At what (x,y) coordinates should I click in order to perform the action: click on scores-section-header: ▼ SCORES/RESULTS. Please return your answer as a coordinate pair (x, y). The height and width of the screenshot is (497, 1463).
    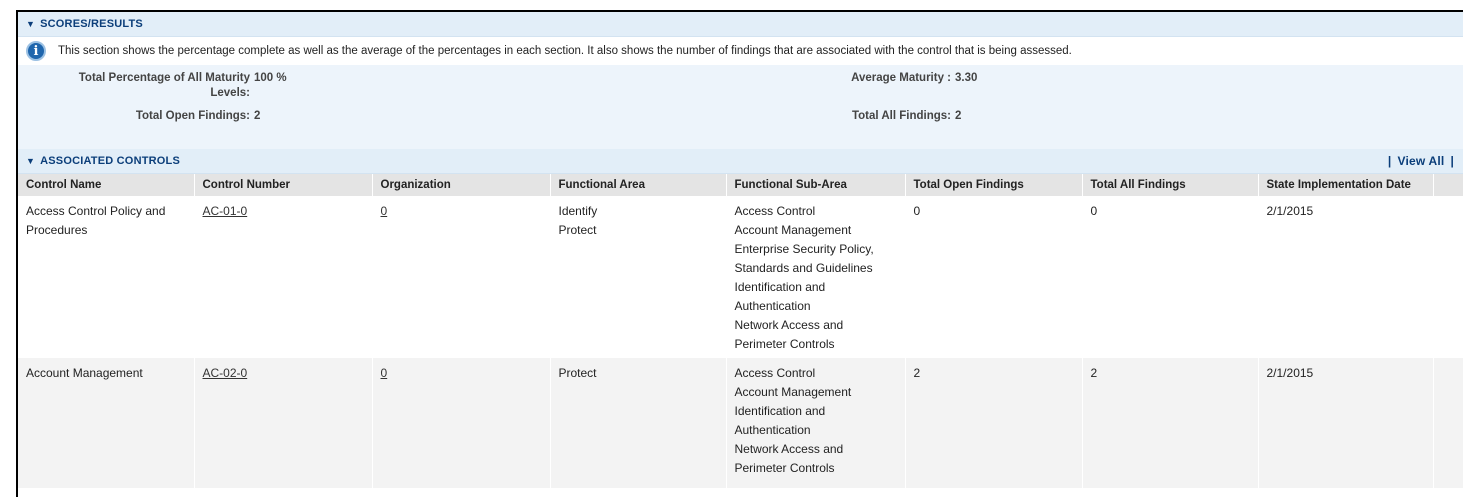
    Looking at the image, I should click on (740, 24).